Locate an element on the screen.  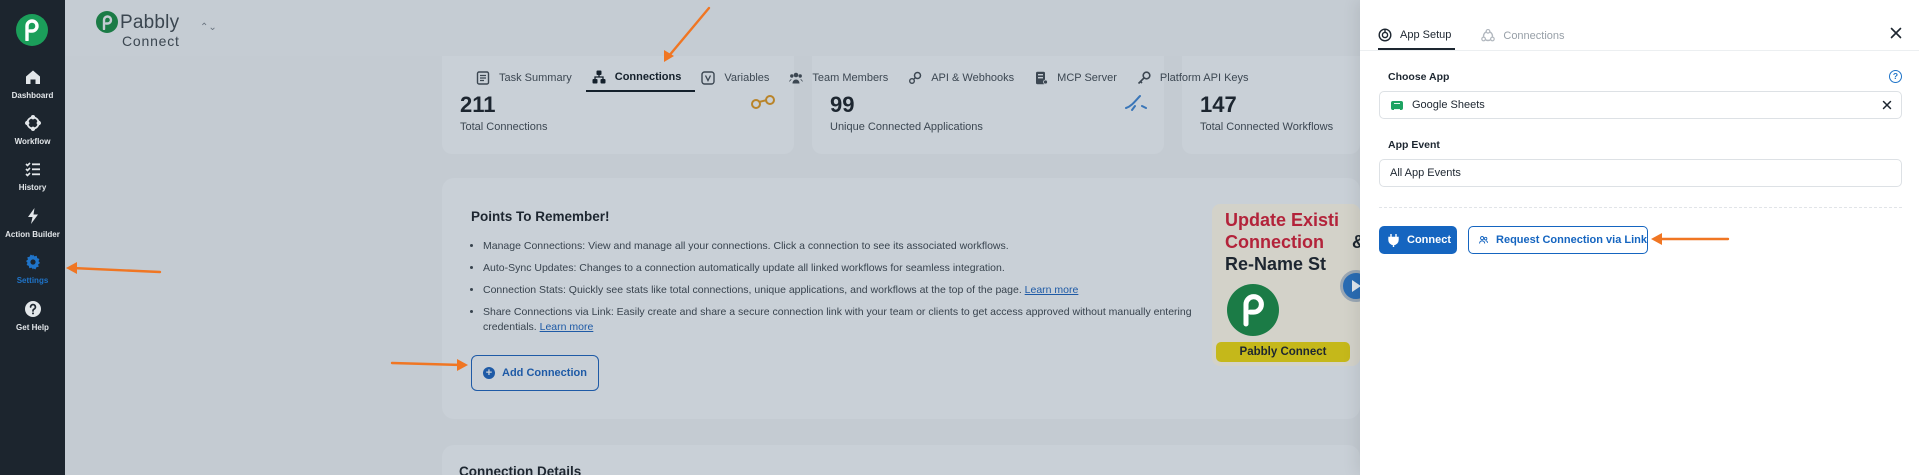
connect-button: Connect is located at coordinates (1418, 240).